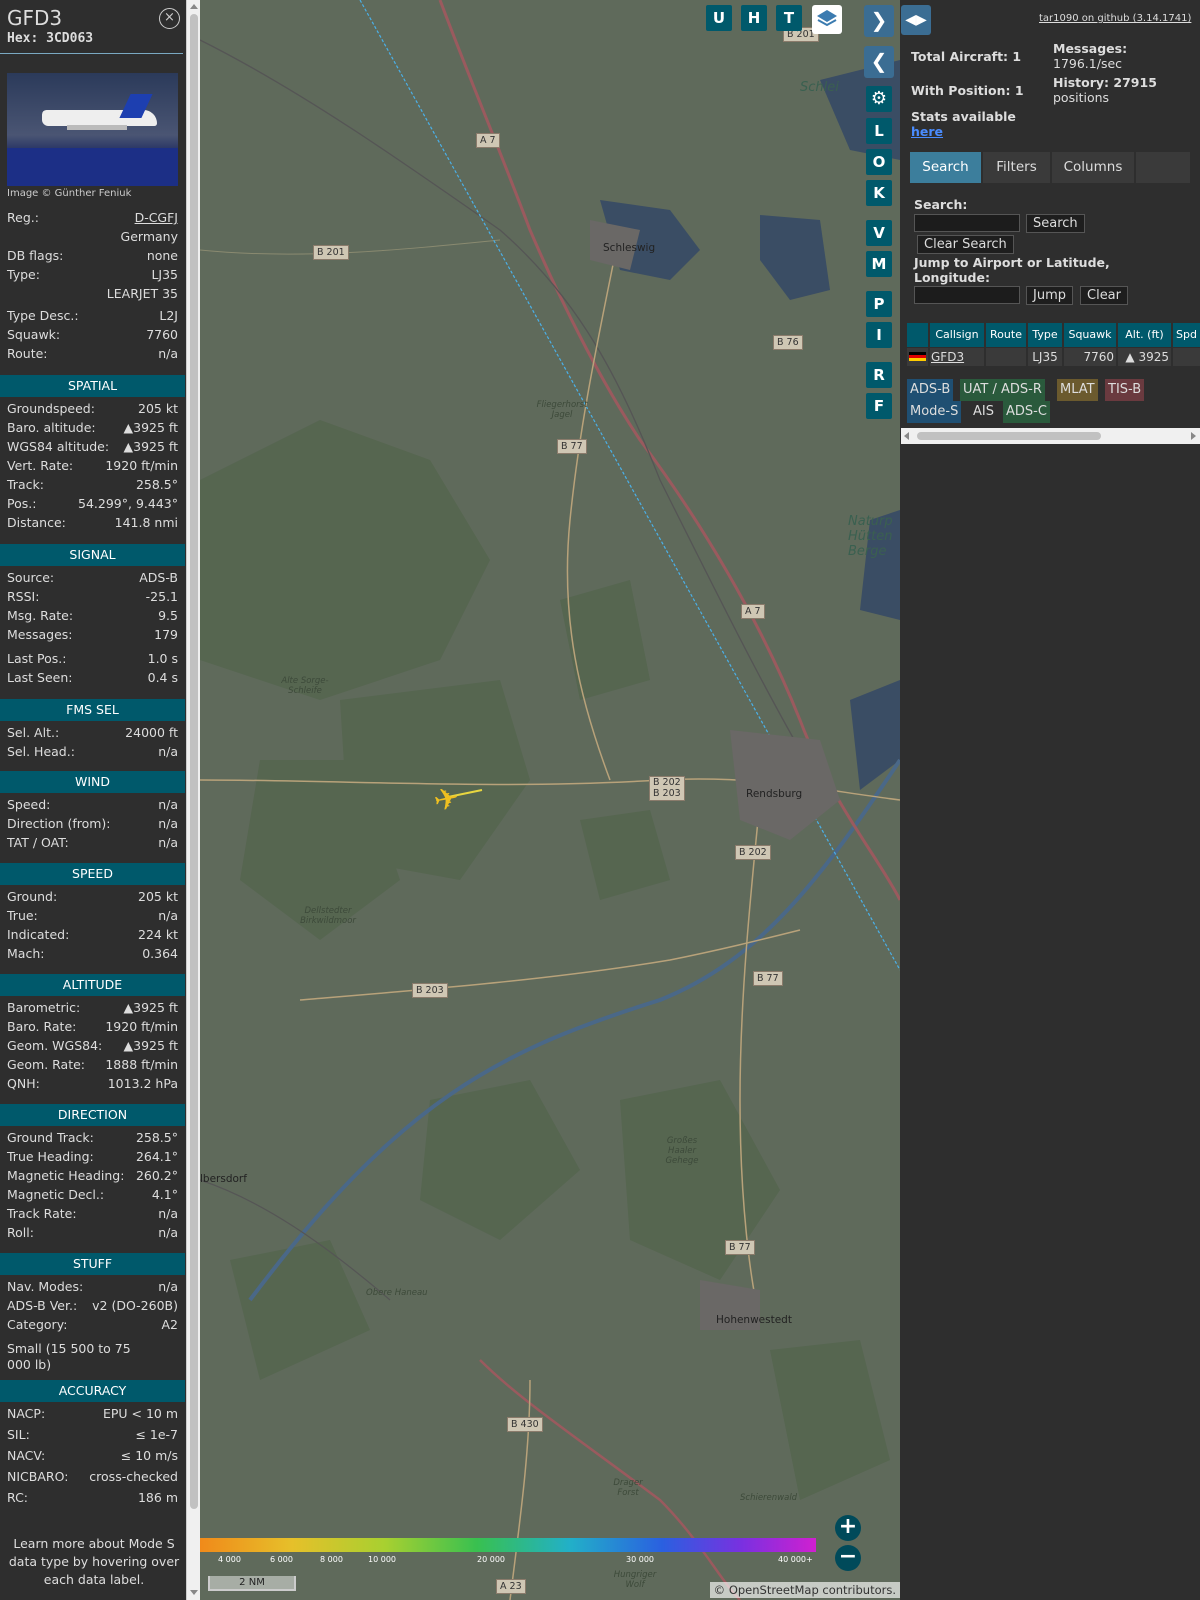  What do you see at coordinates (879, 193) in the screenshot?
I see `map-button-k: K` at bounding box center [879, 193].